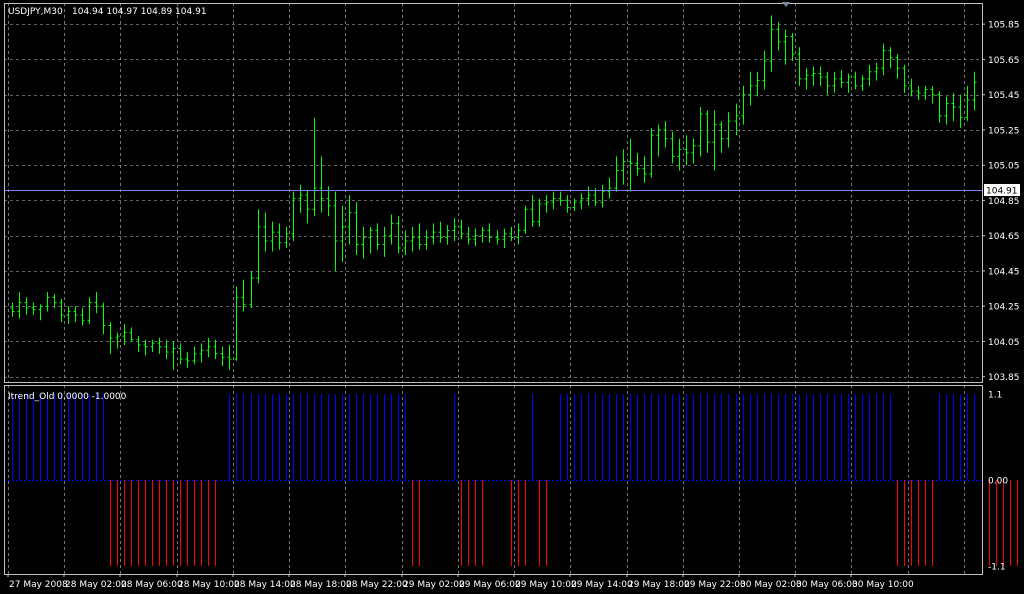 The image size is (1024, 594). Describe the element at coordinates (265, 585) in the screenshot. I see `time-tick-label: 28 May 14:00` at that location.